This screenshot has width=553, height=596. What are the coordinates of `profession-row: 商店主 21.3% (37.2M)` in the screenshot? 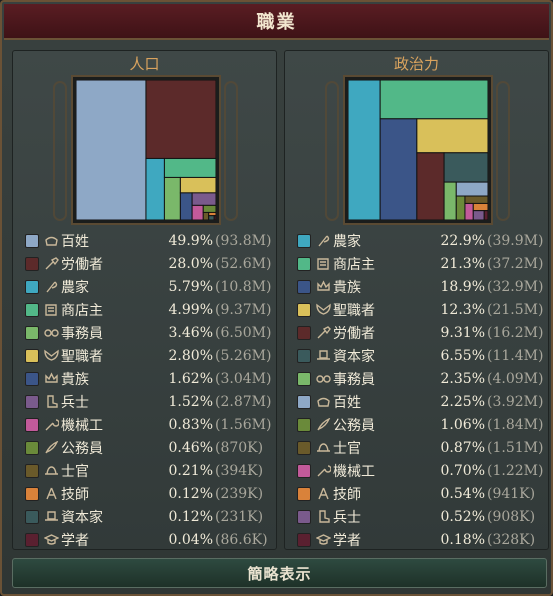 It's located at (420, 263).